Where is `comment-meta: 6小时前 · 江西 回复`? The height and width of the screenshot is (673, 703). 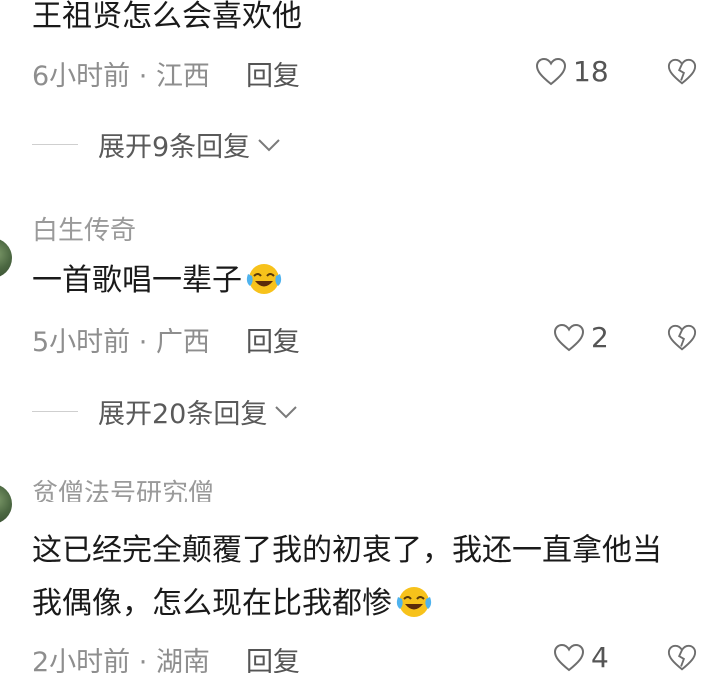 comment-meta: 6小时前 · 江西 回复 is located at coordinates (166, 73).